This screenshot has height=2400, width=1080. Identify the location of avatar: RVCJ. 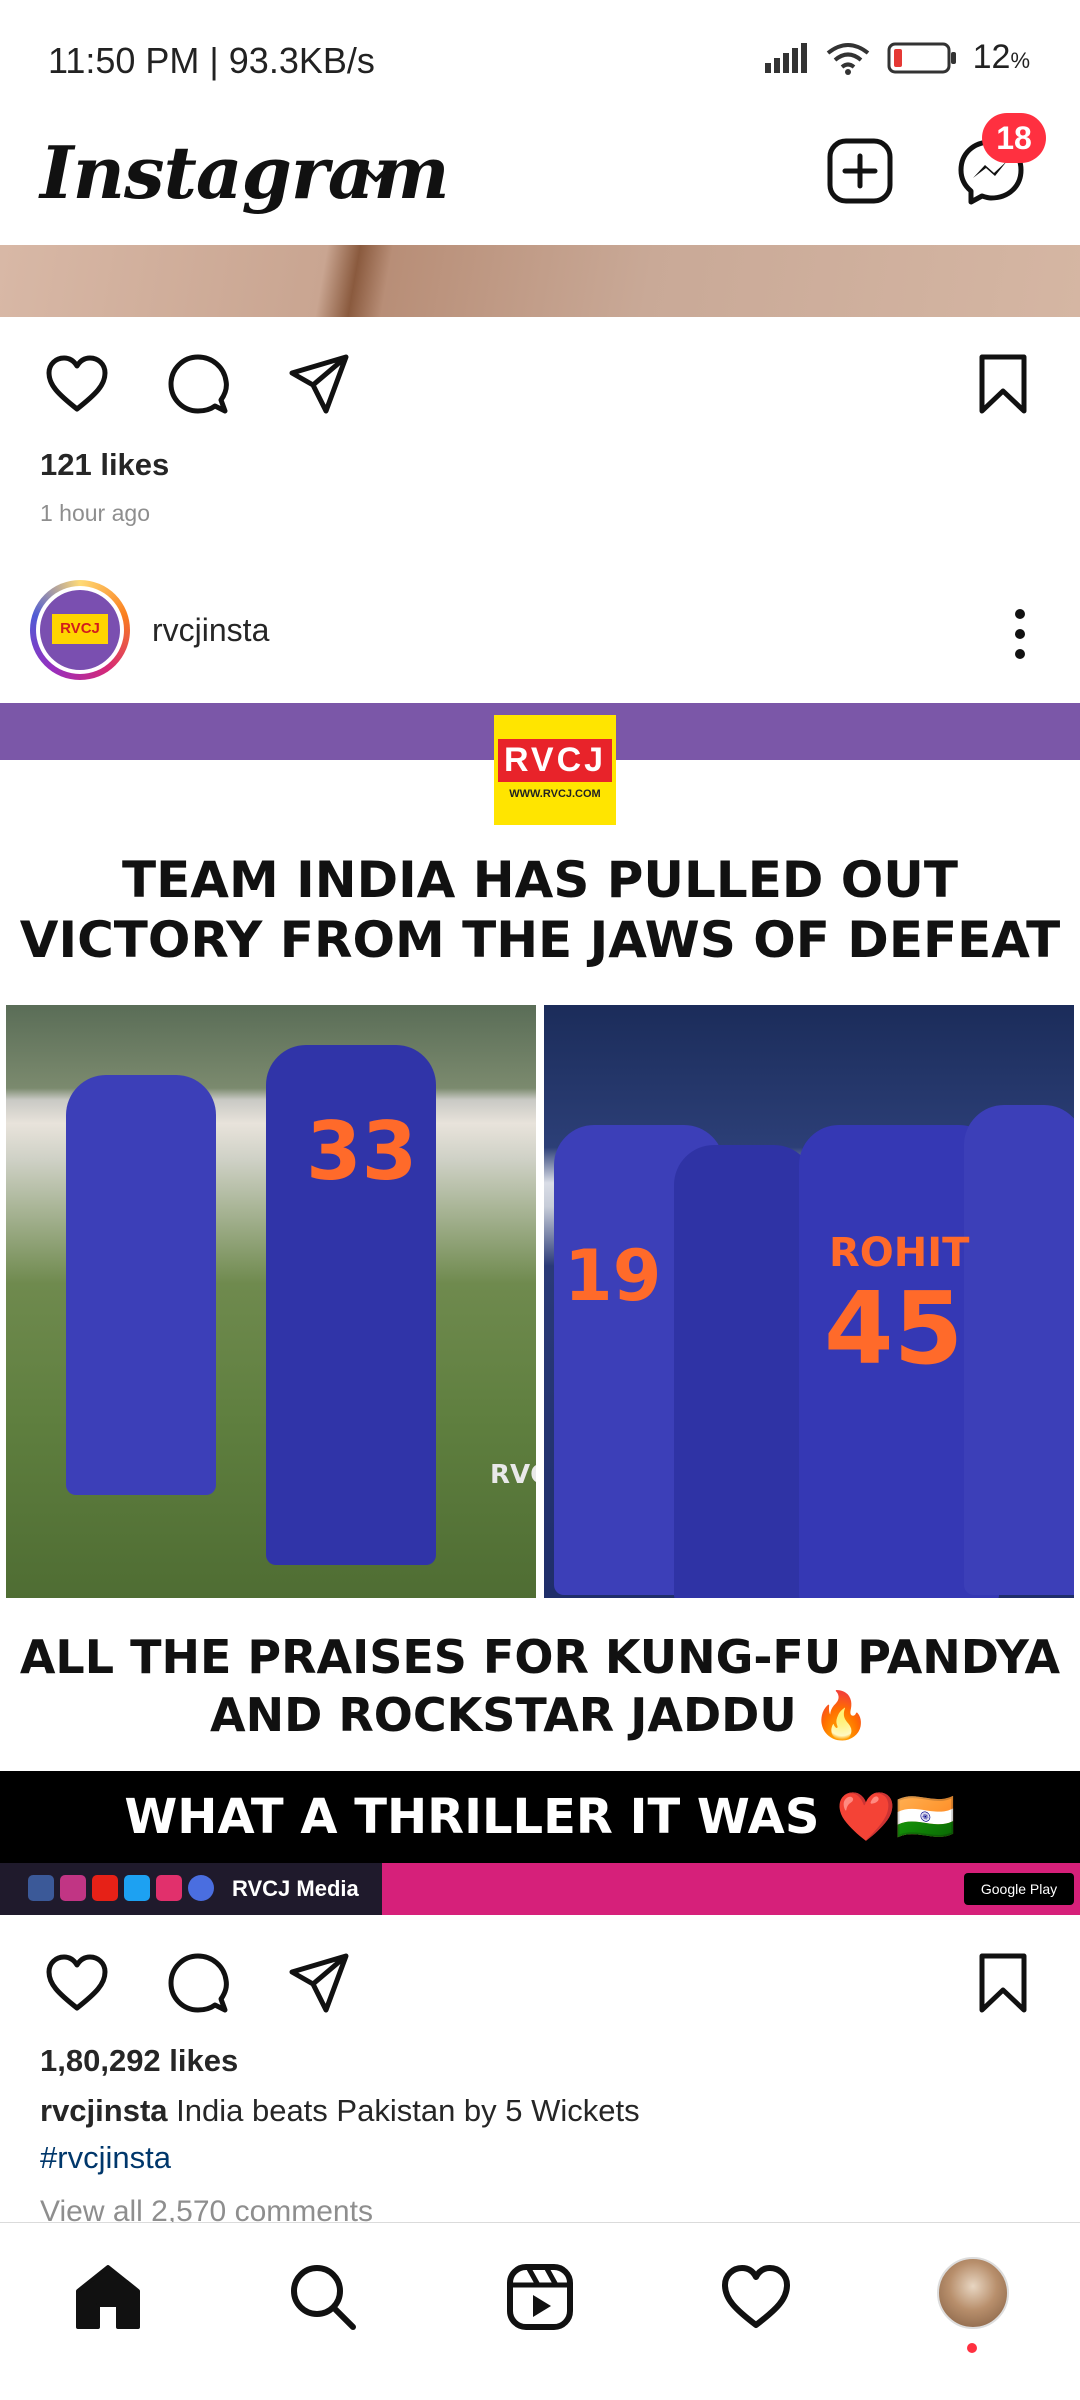
(80, 630).